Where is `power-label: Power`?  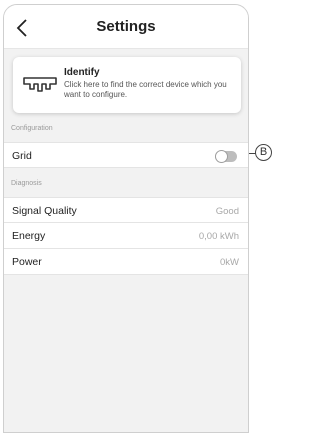 power-label: Power is located at coordinates (27, 262).